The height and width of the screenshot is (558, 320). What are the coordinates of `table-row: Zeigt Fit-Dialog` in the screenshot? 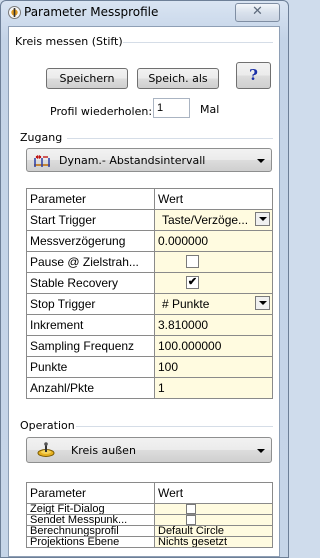 It's located at (149, 509).